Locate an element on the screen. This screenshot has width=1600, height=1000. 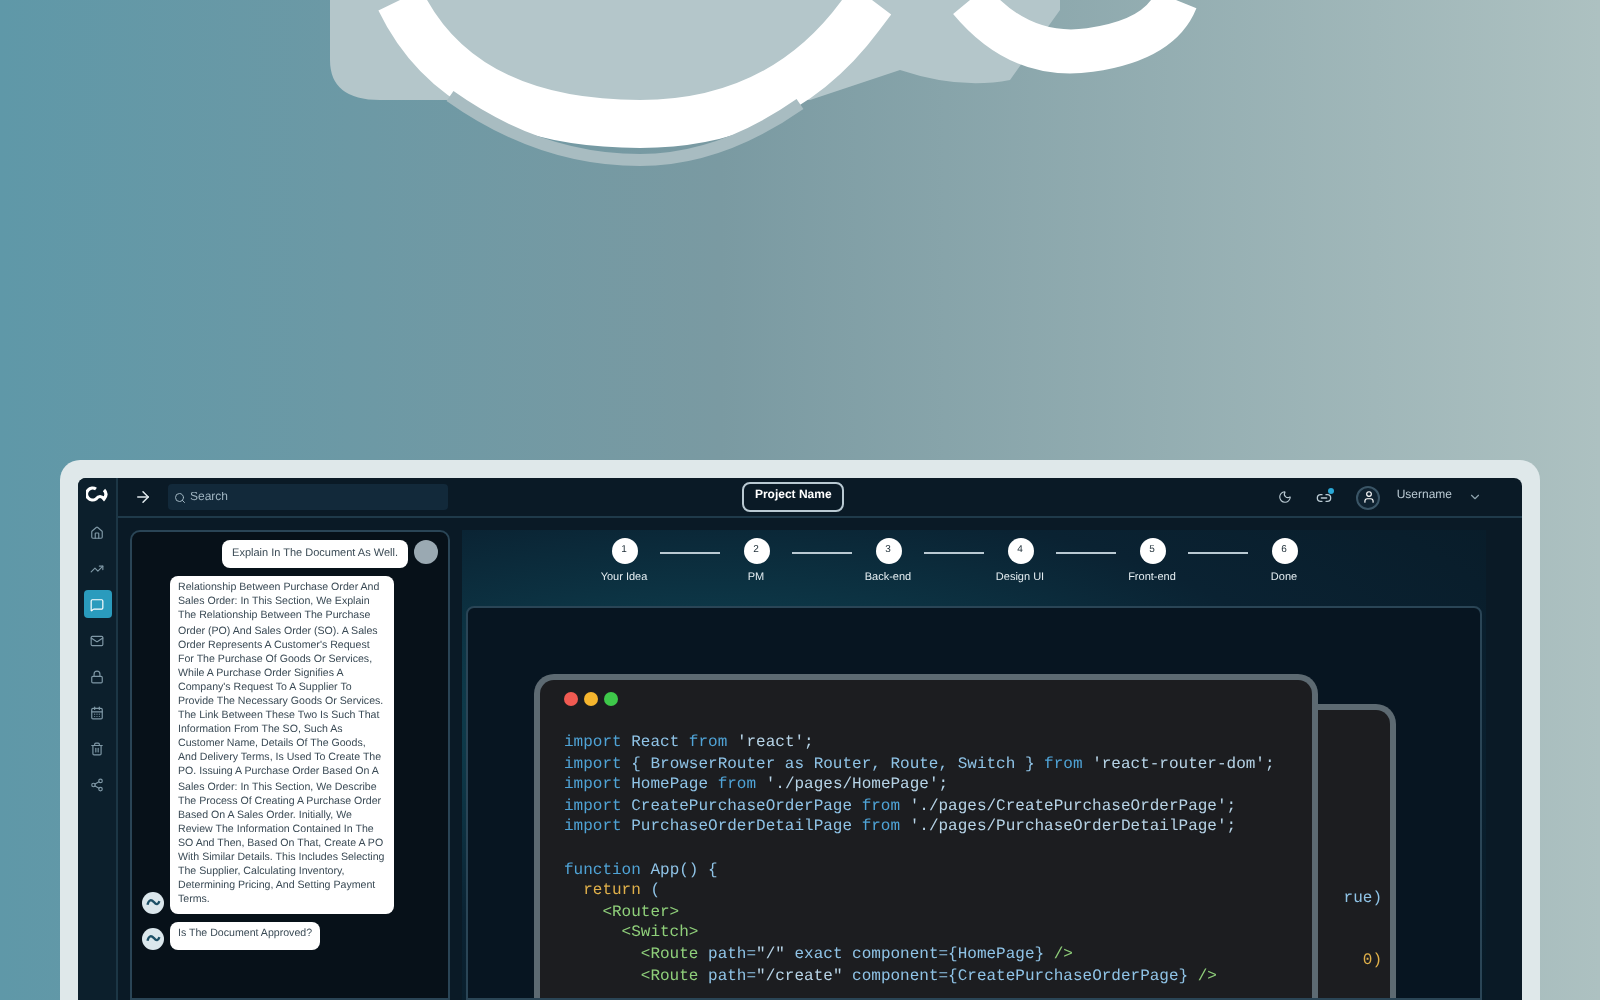
user-icon is located at coordinates (1368, 497).